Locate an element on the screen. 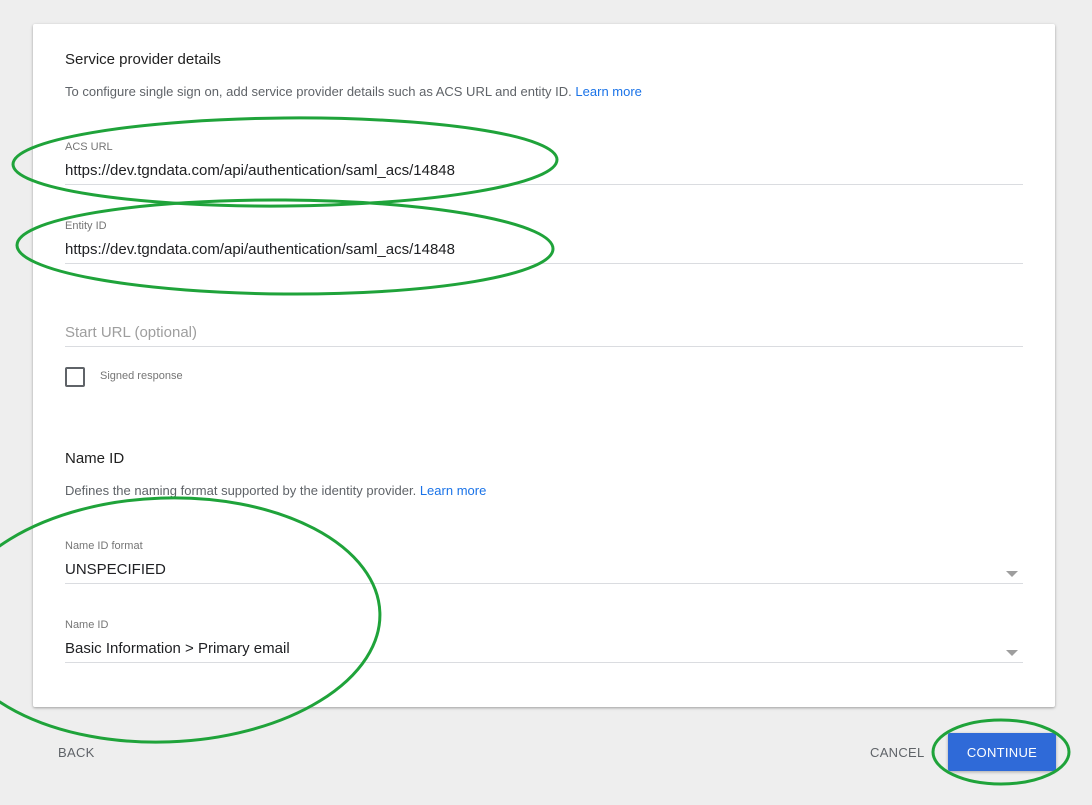 The image size is (1092, 805). name-id-value: Basic Information > Primary email is located at coordinates (544, 648).